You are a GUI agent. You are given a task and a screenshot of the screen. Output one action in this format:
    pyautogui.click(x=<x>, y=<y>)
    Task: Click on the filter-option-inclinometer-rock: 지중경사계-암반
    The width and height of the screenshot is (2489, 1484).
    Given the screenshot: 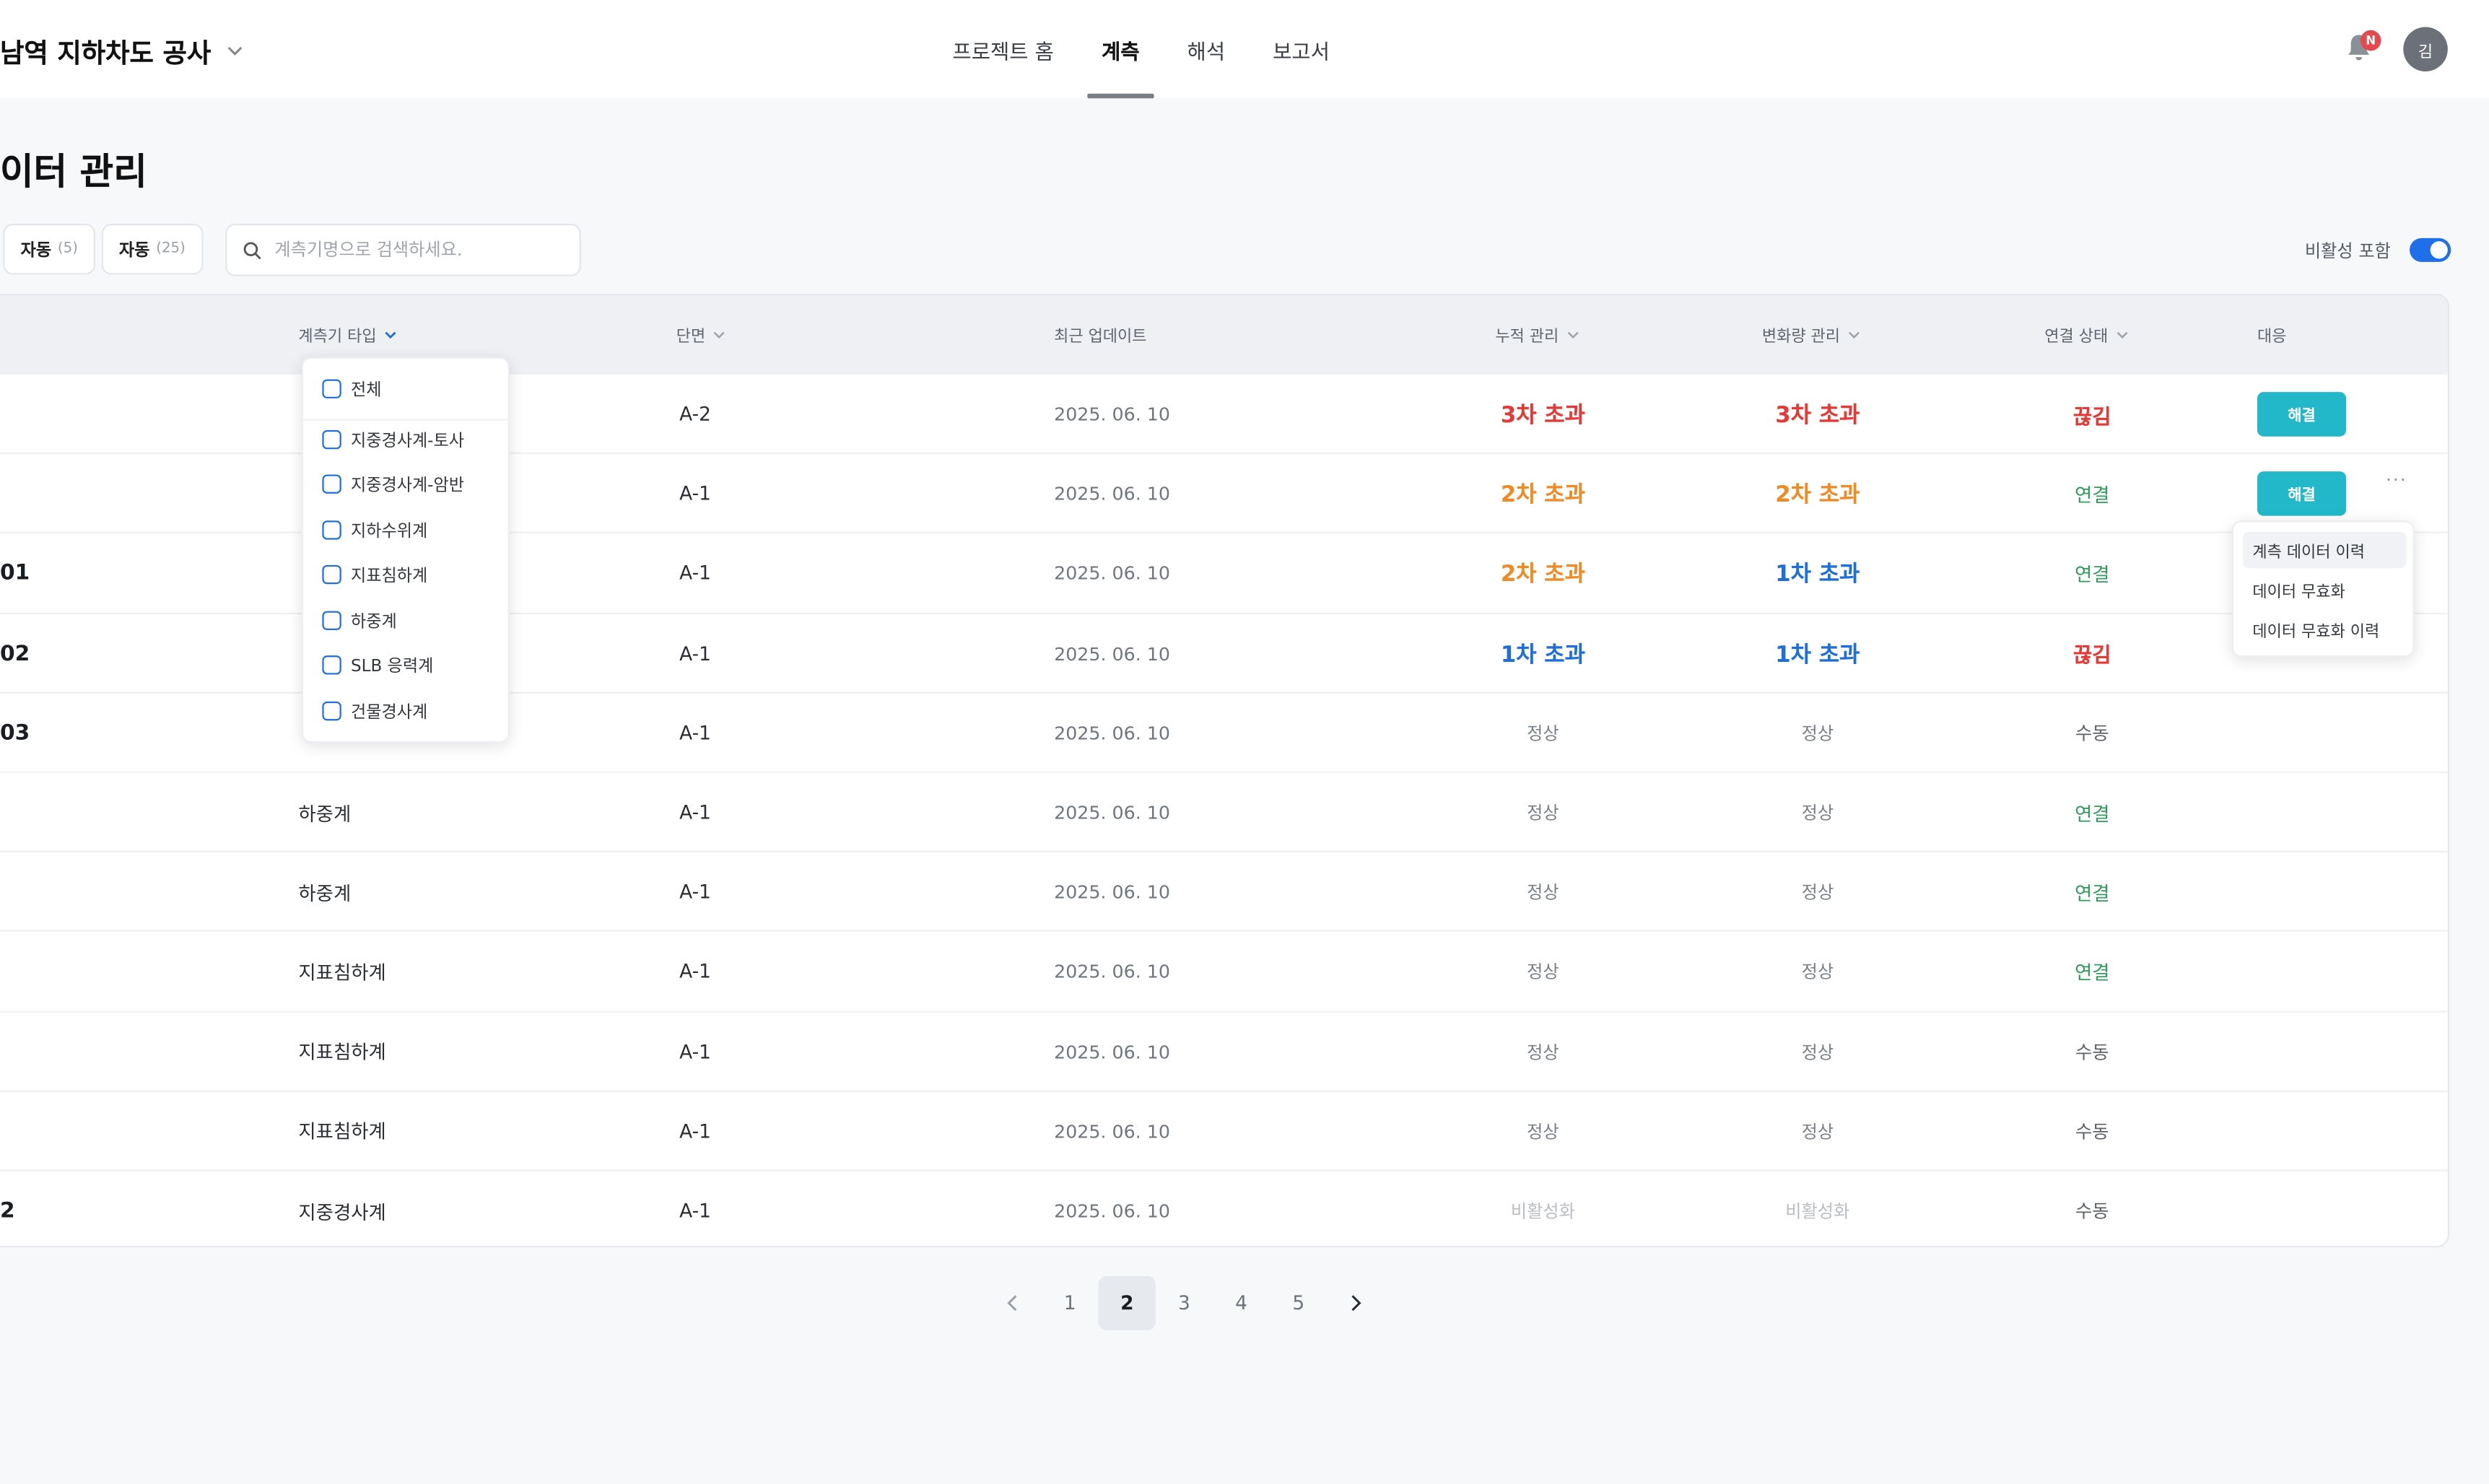 What is the action you would take?
    pyautogui.click(x=393, y=484)
    